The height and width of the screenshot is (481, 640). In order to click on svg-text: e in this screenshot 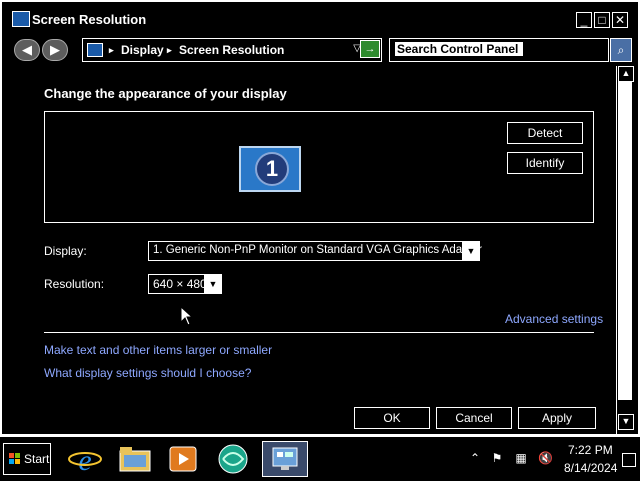, I will do `click(84, 460)`.